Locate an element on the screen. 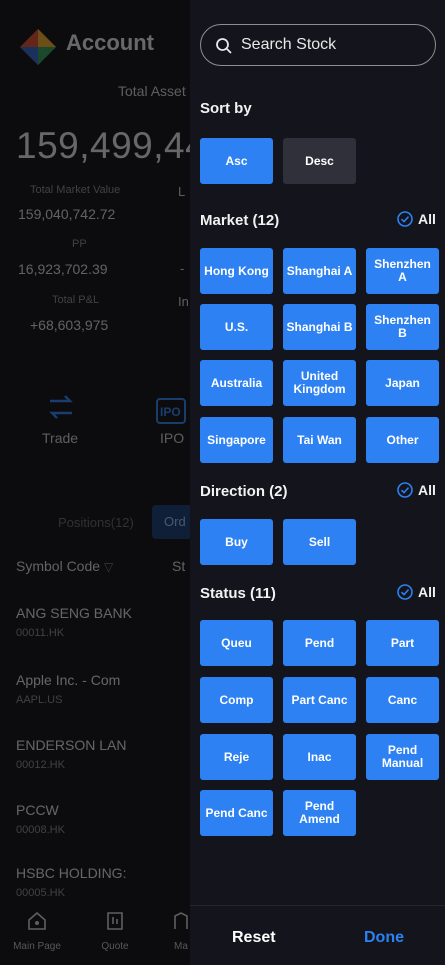 The height and width of the screenshot is (965, 445). status-chip-pend-canc: Pend Canc is located at coordinates (236, 813).